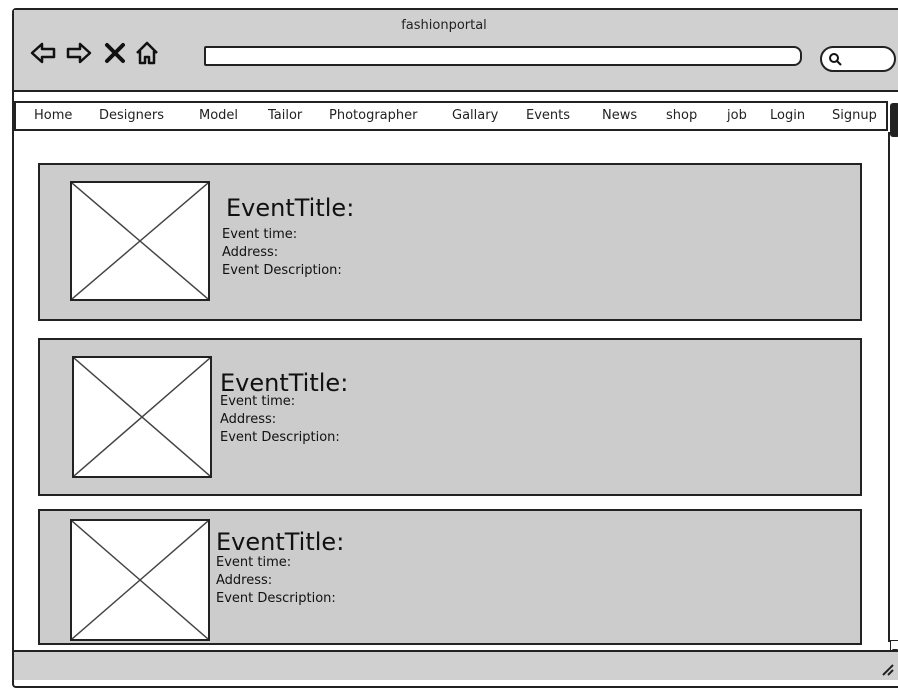 The image size is (898, 688). What do you see at coordinates (456, 665) in the screenshot?
I see `status-bar` at bounding box center [456, 665].